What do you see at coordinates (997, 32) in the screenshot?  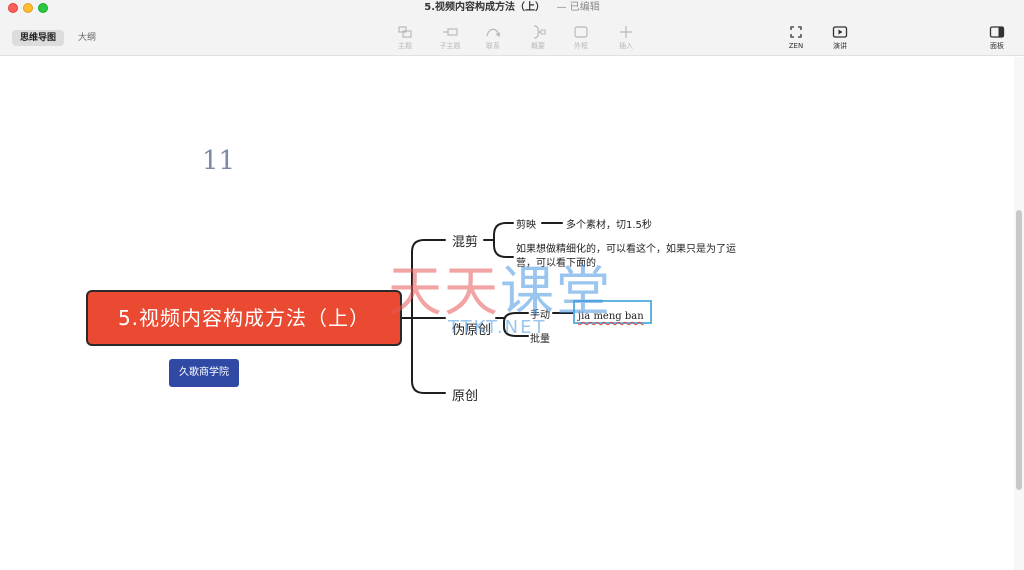 I see `sidebar-panel-icon` at bounding box center [997, 32].